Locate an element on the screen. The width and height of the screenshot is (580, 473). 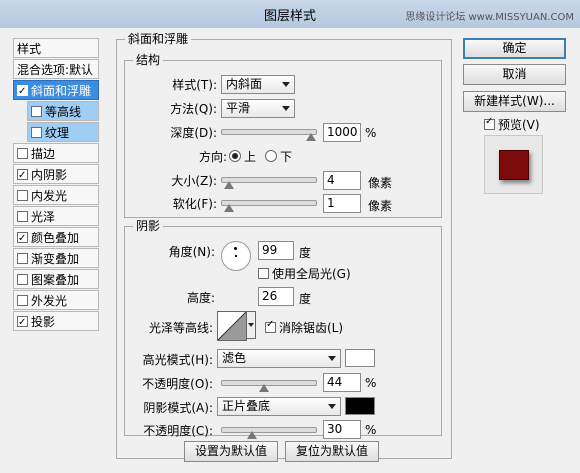
global-light-checkbox: 使用全局光(G) is located at coordinates (304, 273).